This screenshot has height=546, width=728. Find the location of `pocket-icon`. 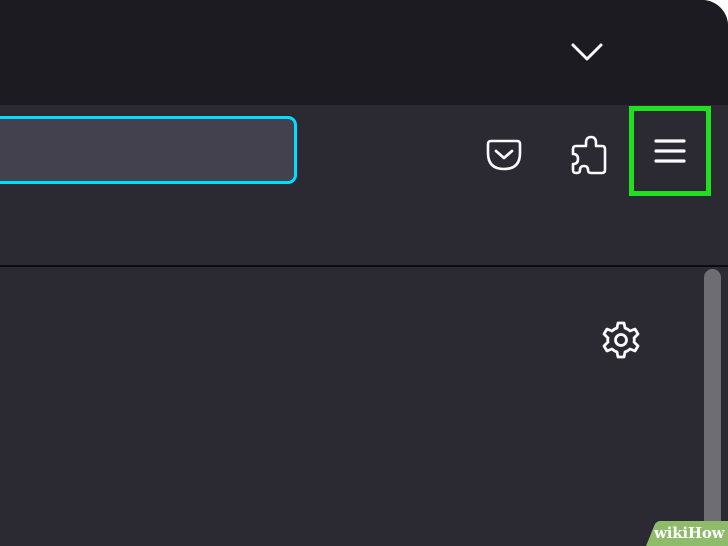

pocket-icon is located at coordinates (504, 155).